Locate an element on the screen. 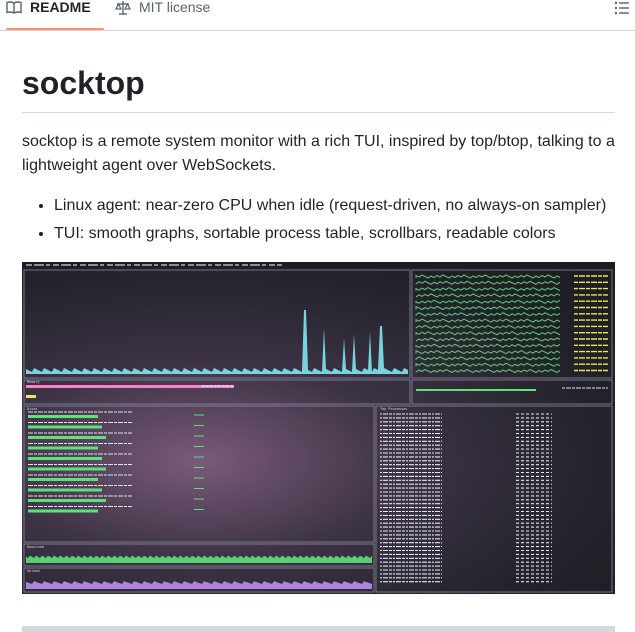  panel-label: Disks is located at coordinates (32, 409).